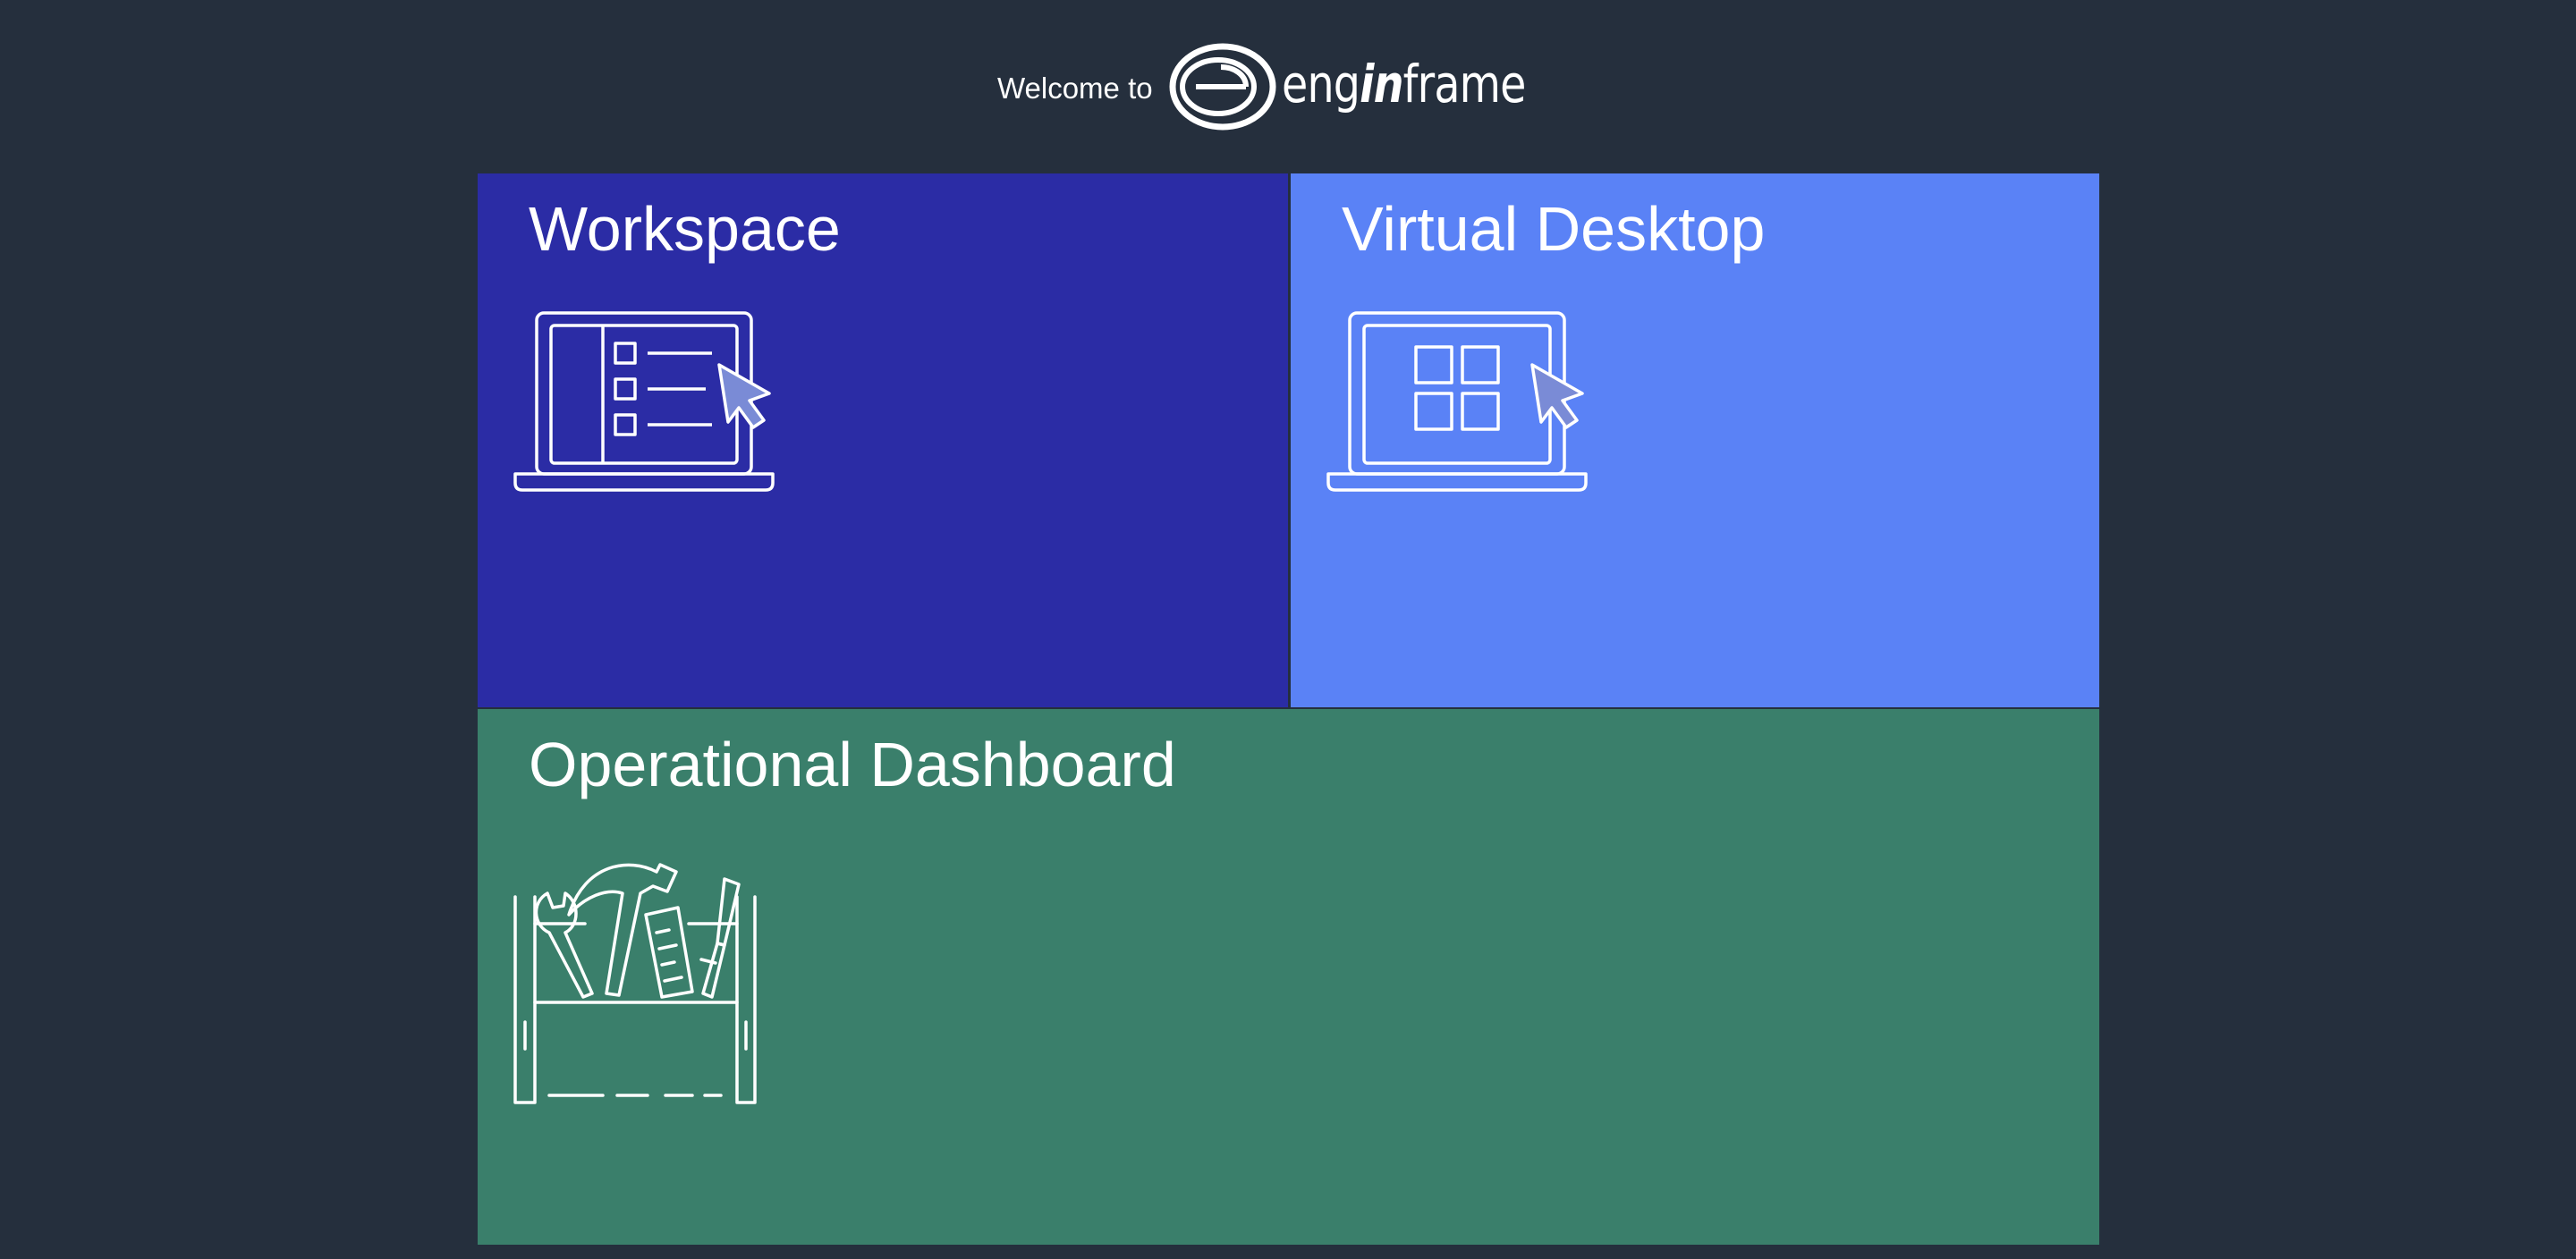  Describe the element at coordinates (1320, 84) in the screenshot. I see `logo-text-prefix: eng` at that location.